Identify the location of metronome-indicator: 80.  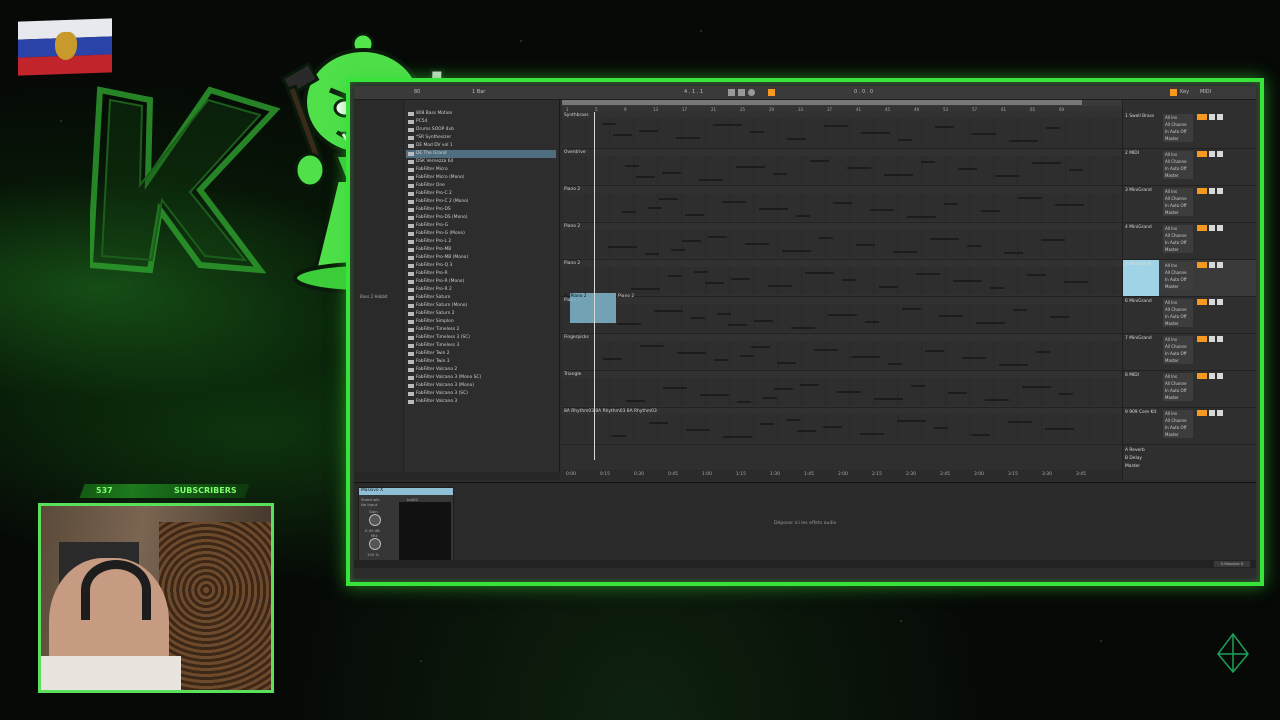
(417, 92).